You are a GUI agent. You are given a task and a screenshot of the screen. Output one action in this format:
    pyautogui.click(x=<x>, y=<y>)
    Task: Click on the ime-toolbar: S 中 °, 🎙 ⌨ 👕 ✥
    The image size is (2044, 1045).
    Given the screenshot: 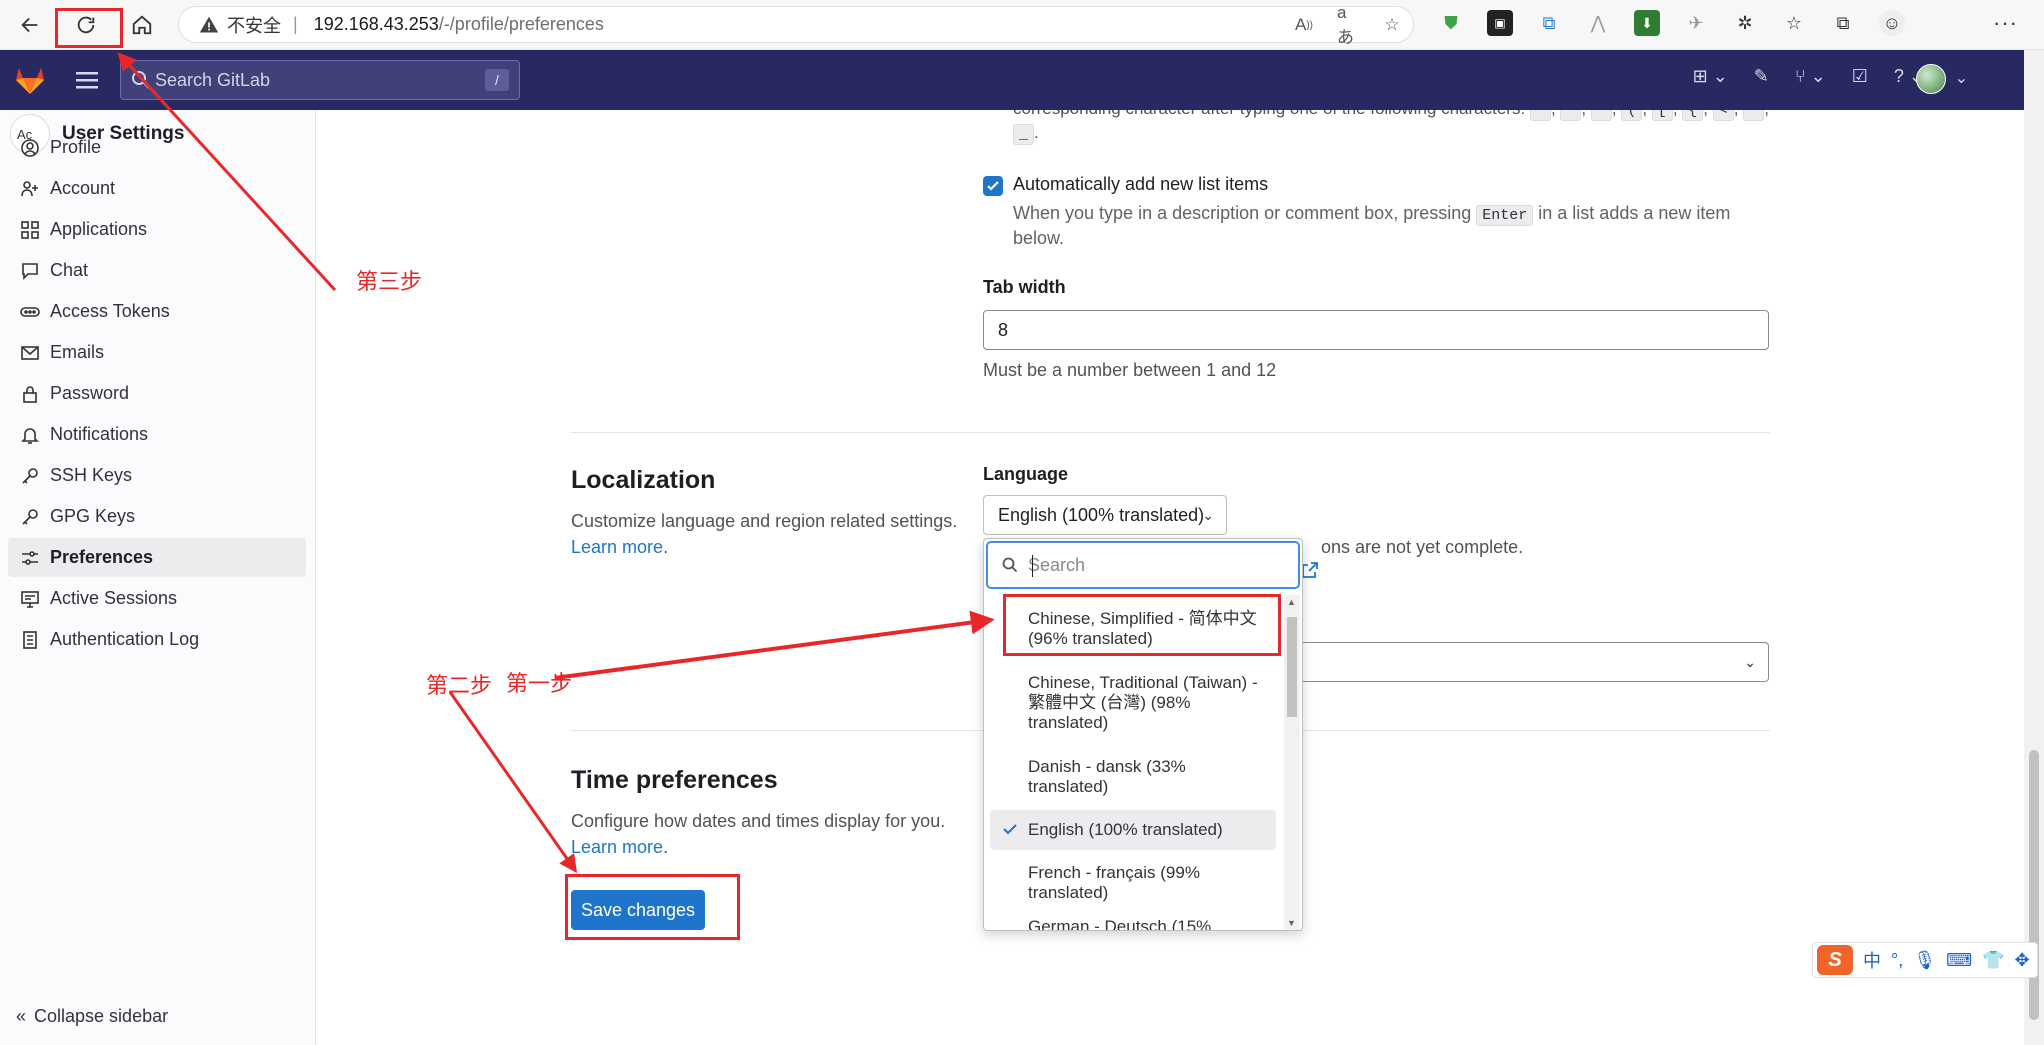 What is the action you would take?
    pyautogui.click(x=1925, y=960)
    